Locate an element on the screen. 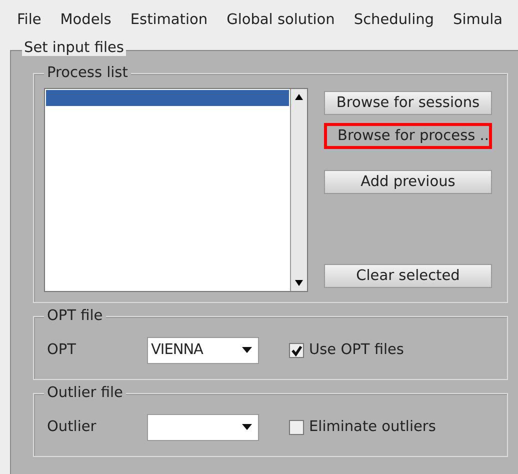 This screenshot has width=518, height=474. button: Clear selected is located at coordinates (408, 276).